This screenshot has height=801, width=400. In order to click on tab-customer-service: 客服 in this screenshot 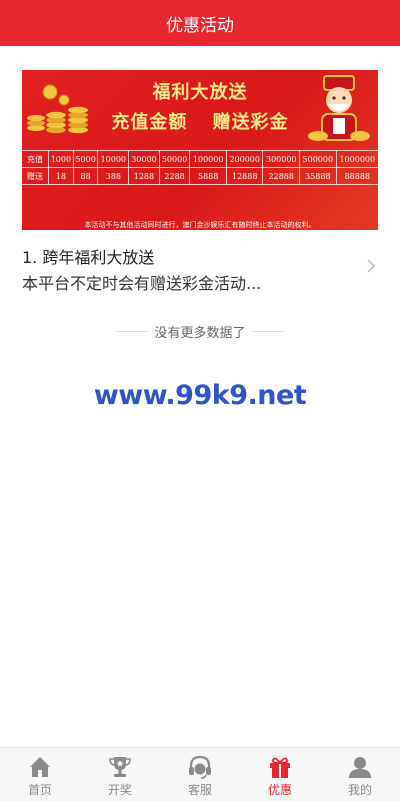, I will do `click(200, 774)`.